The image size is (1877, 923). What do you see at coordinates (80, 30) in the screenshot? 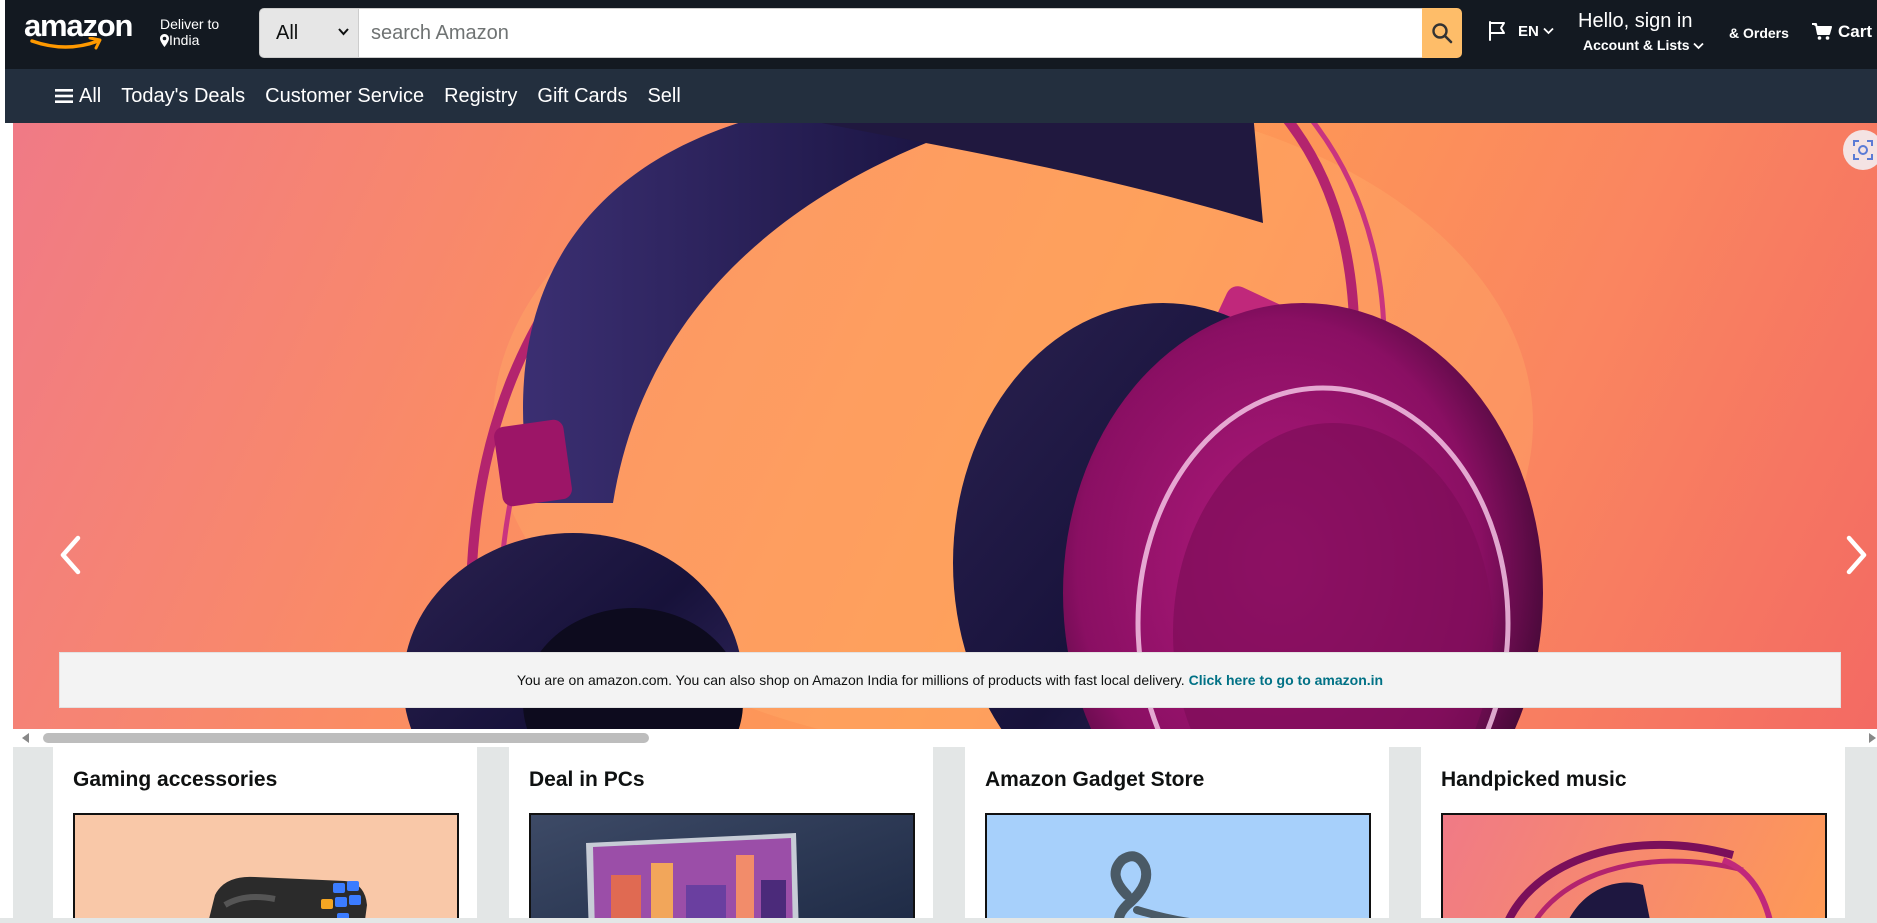
I see `amazon-logo: amazon` at bounding box center [80, 30].